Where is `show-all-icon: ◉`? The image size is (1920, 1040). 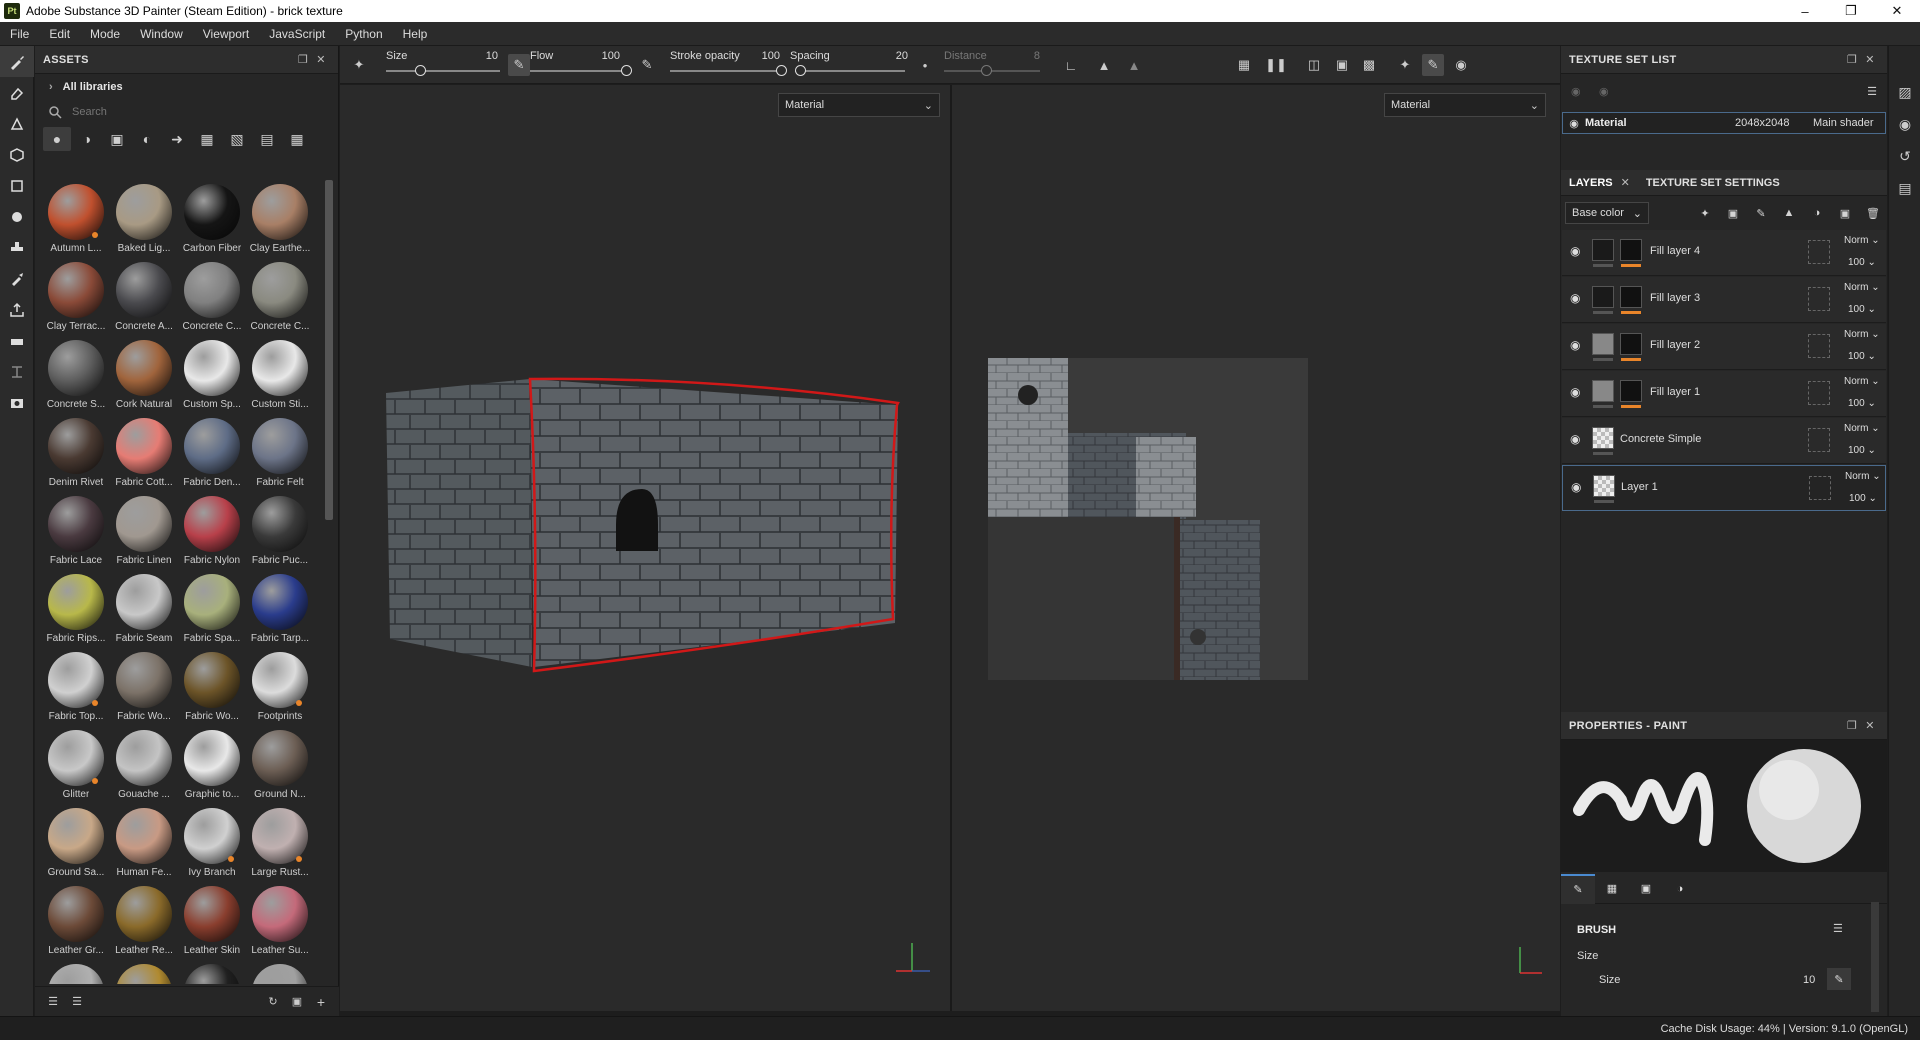 show-all-icon: ◉ is located at coordinates (1613, 91).